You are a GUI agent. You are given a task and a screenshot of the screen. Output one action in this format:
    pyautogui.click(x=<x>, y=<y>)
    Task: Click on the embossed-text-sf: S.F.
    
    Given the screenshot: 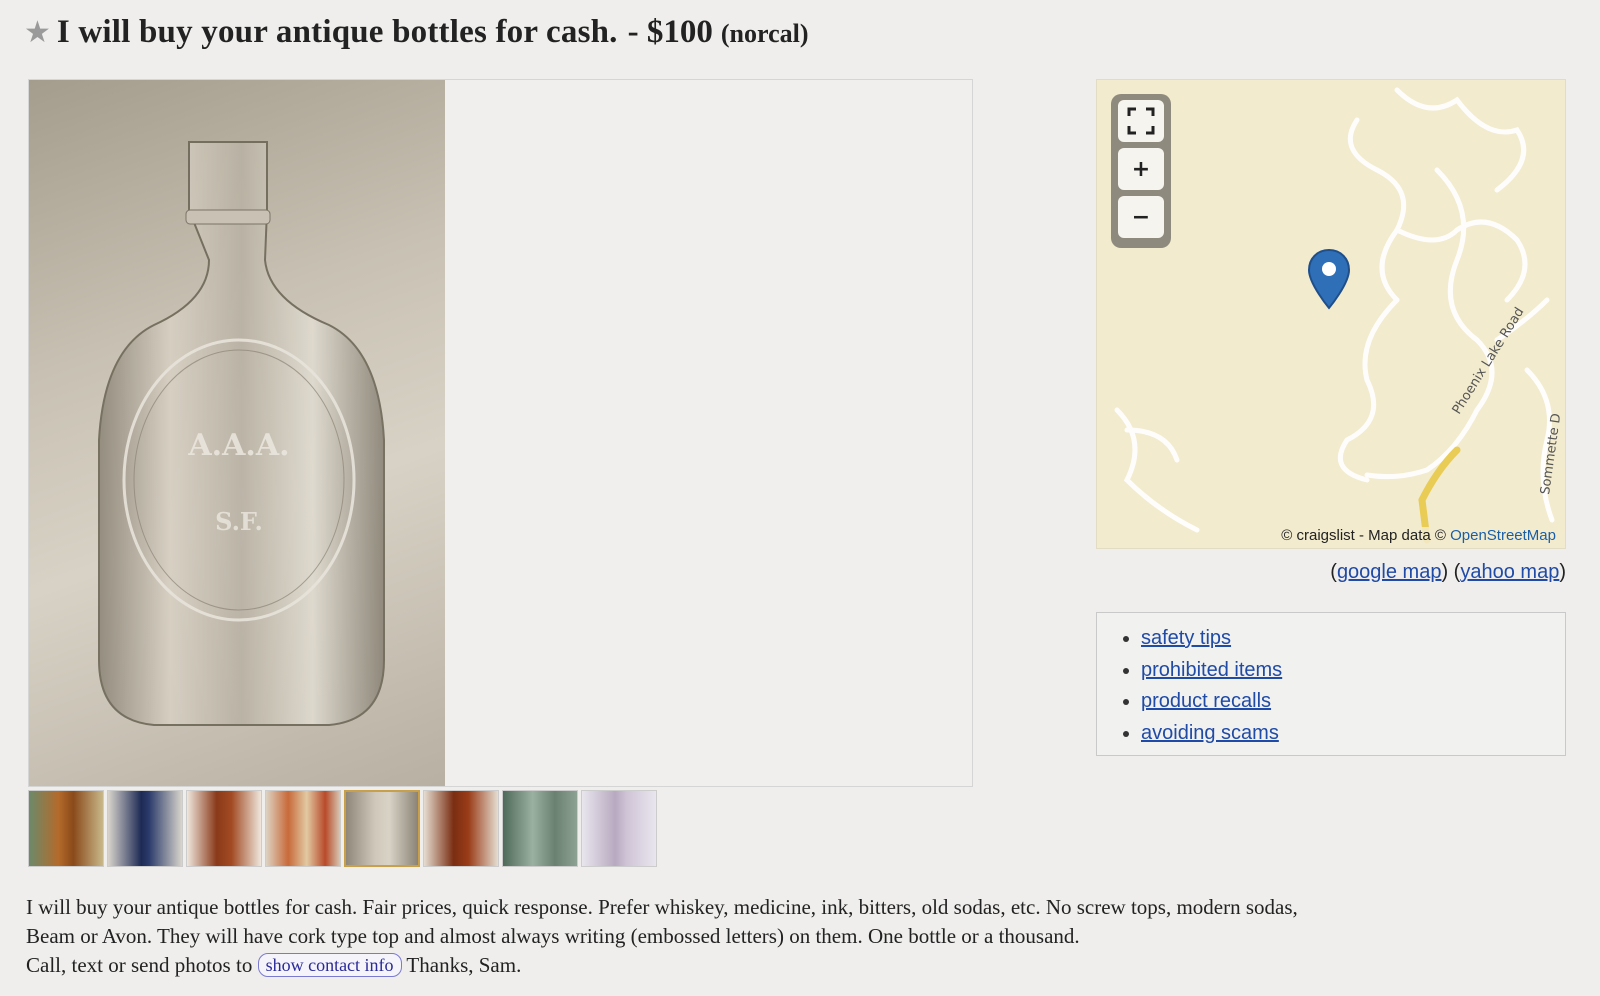 What is the action you would take?
    pyautogui.click(x=239, y=521)
    